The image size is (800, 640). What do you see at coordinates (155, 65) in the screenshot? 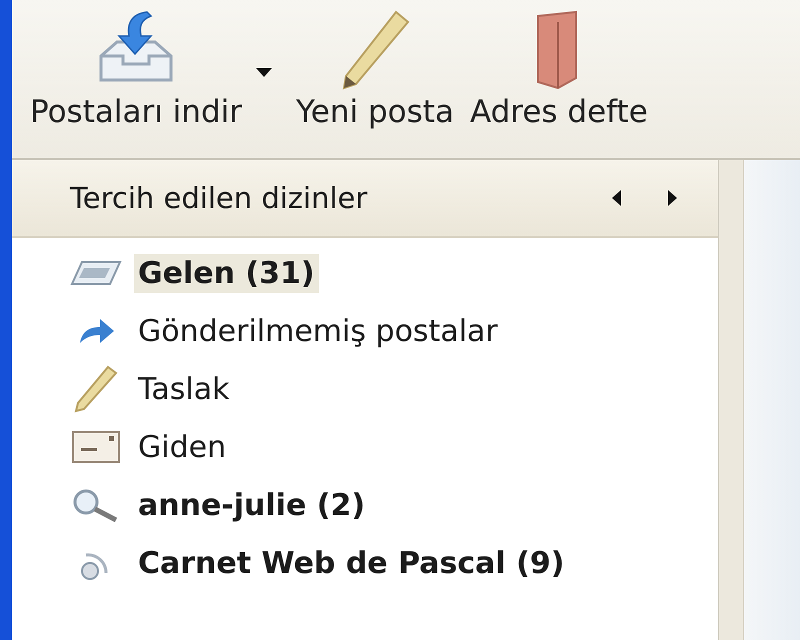
I see `toolbar-button: Postaları indir` at bounding box center [155, 65].